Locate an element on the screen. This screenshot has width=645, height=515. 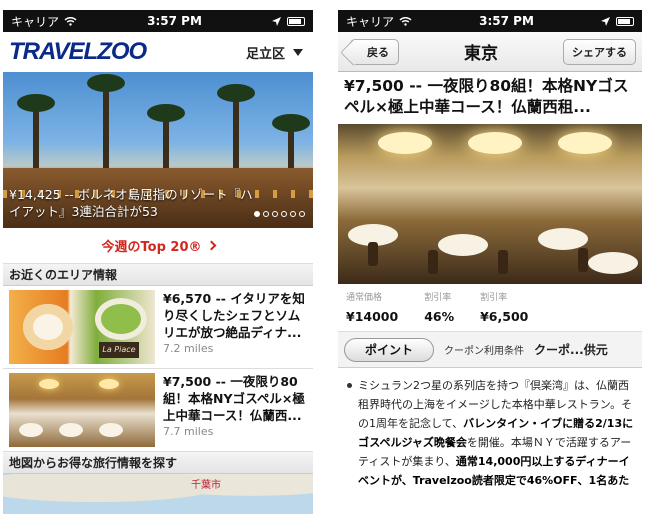
map-section-header: 地図からお得な旅行情報を探す is located at coordinates (158, 463).